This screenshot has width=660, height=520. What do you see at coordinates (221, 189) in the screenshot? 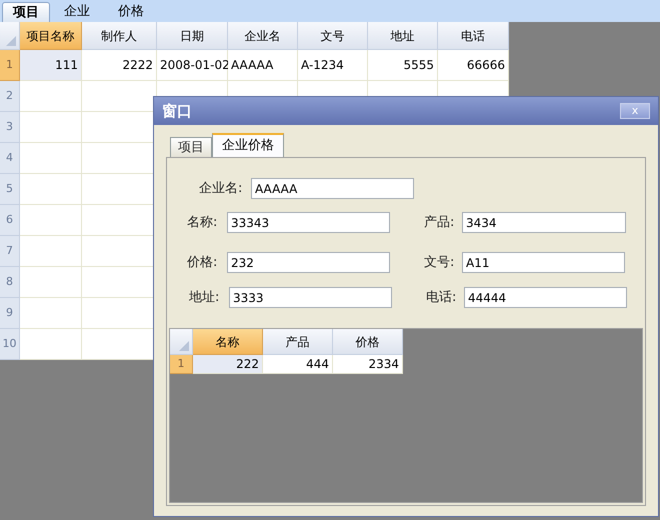
I see `field-label: 企业名:` at bounding box center [221, 189].